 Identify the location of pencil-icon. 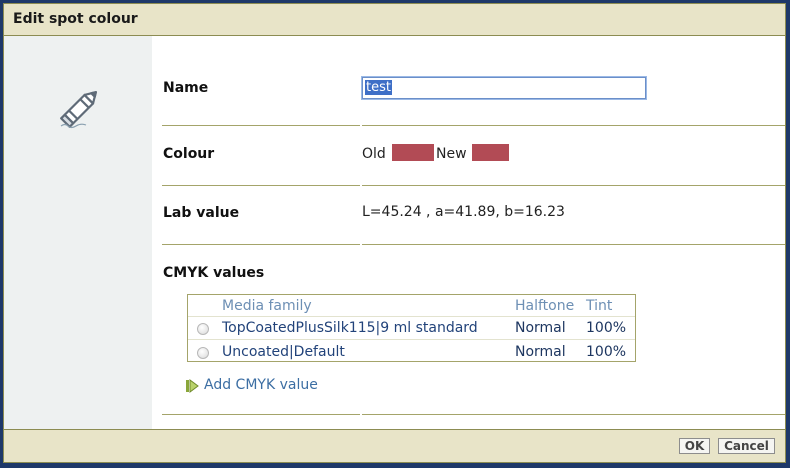
(78, 110).